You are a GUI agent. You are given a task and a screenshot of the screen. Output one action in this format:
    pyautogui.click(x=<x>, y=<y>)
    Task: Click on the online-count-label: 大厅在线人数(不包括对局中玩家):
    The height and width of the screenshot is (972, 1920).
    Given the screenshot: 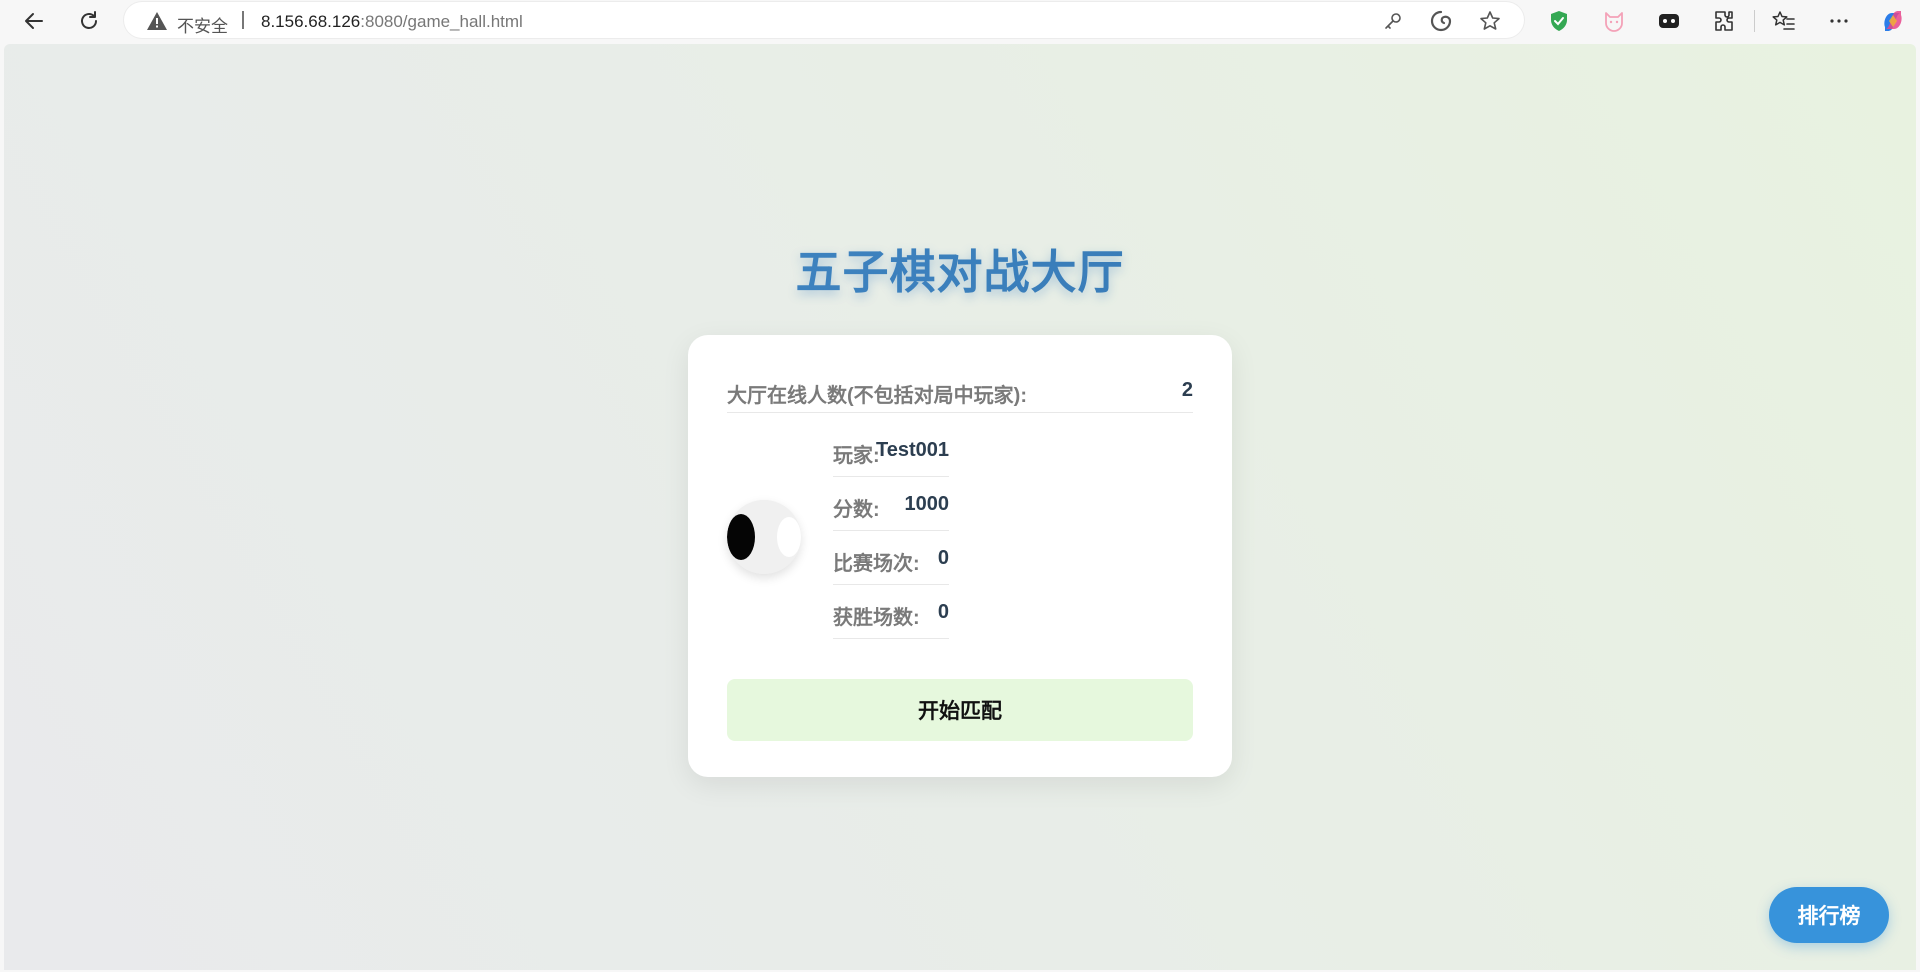 What is the action you would take?
    pyautogui.click(x=877, y=396)
    